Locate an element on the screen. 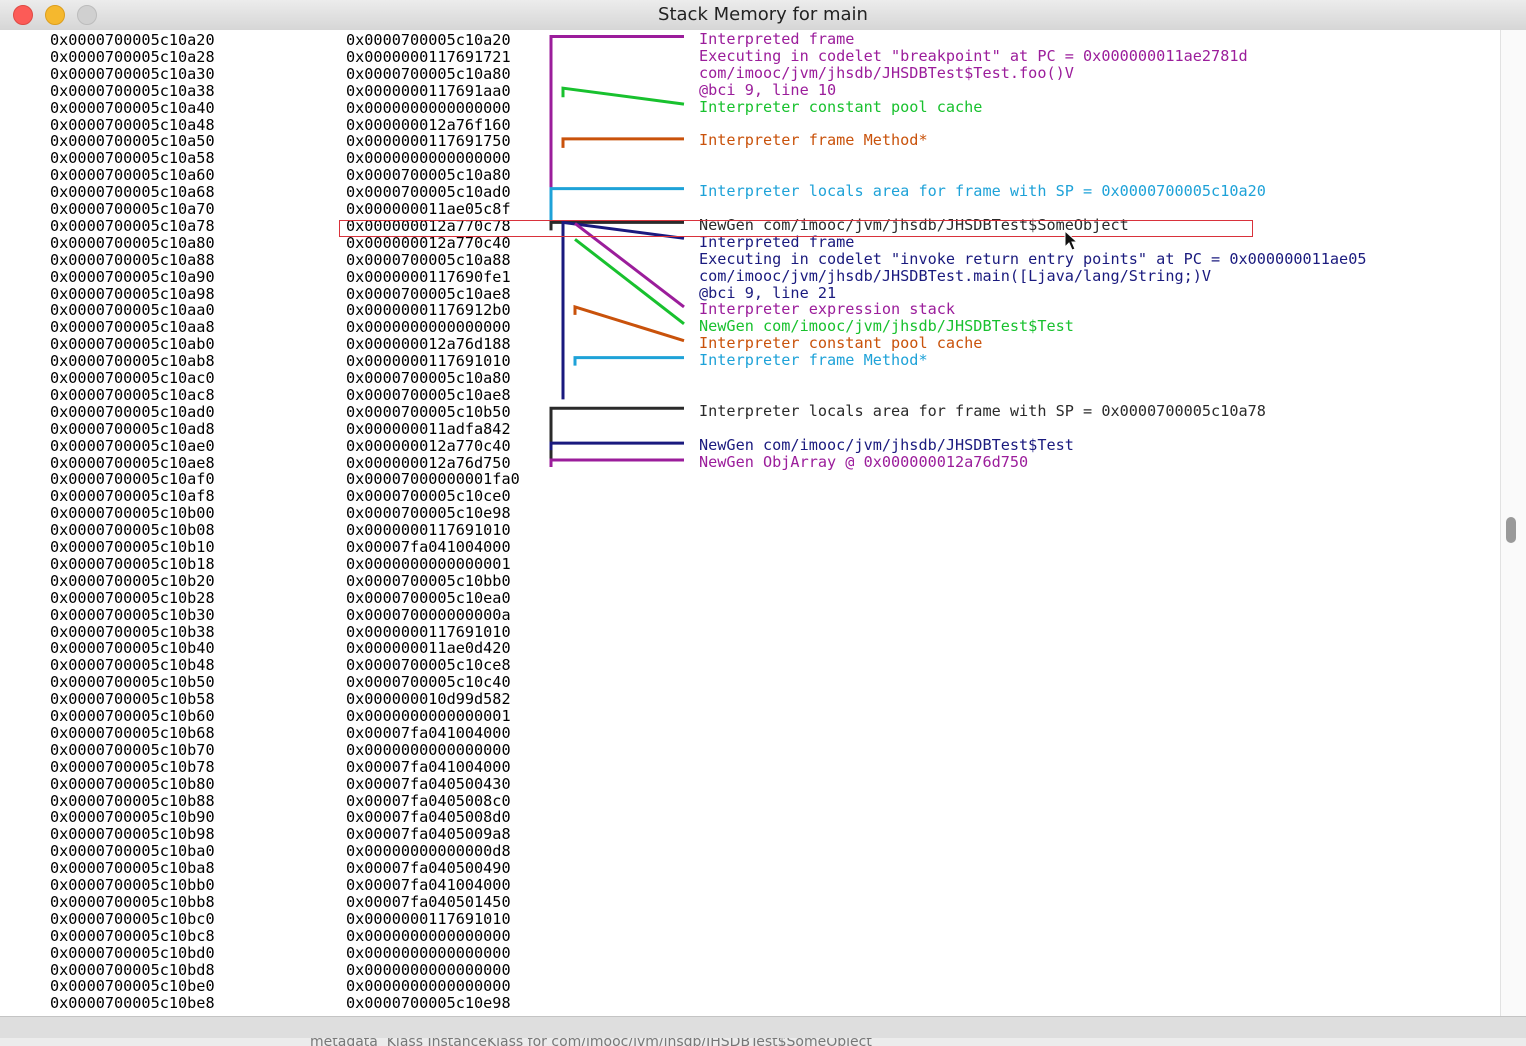 The width and height of the screenshot is (1526, 1046). window-title: Stack Memory for main is located at coordinates (763, 14).